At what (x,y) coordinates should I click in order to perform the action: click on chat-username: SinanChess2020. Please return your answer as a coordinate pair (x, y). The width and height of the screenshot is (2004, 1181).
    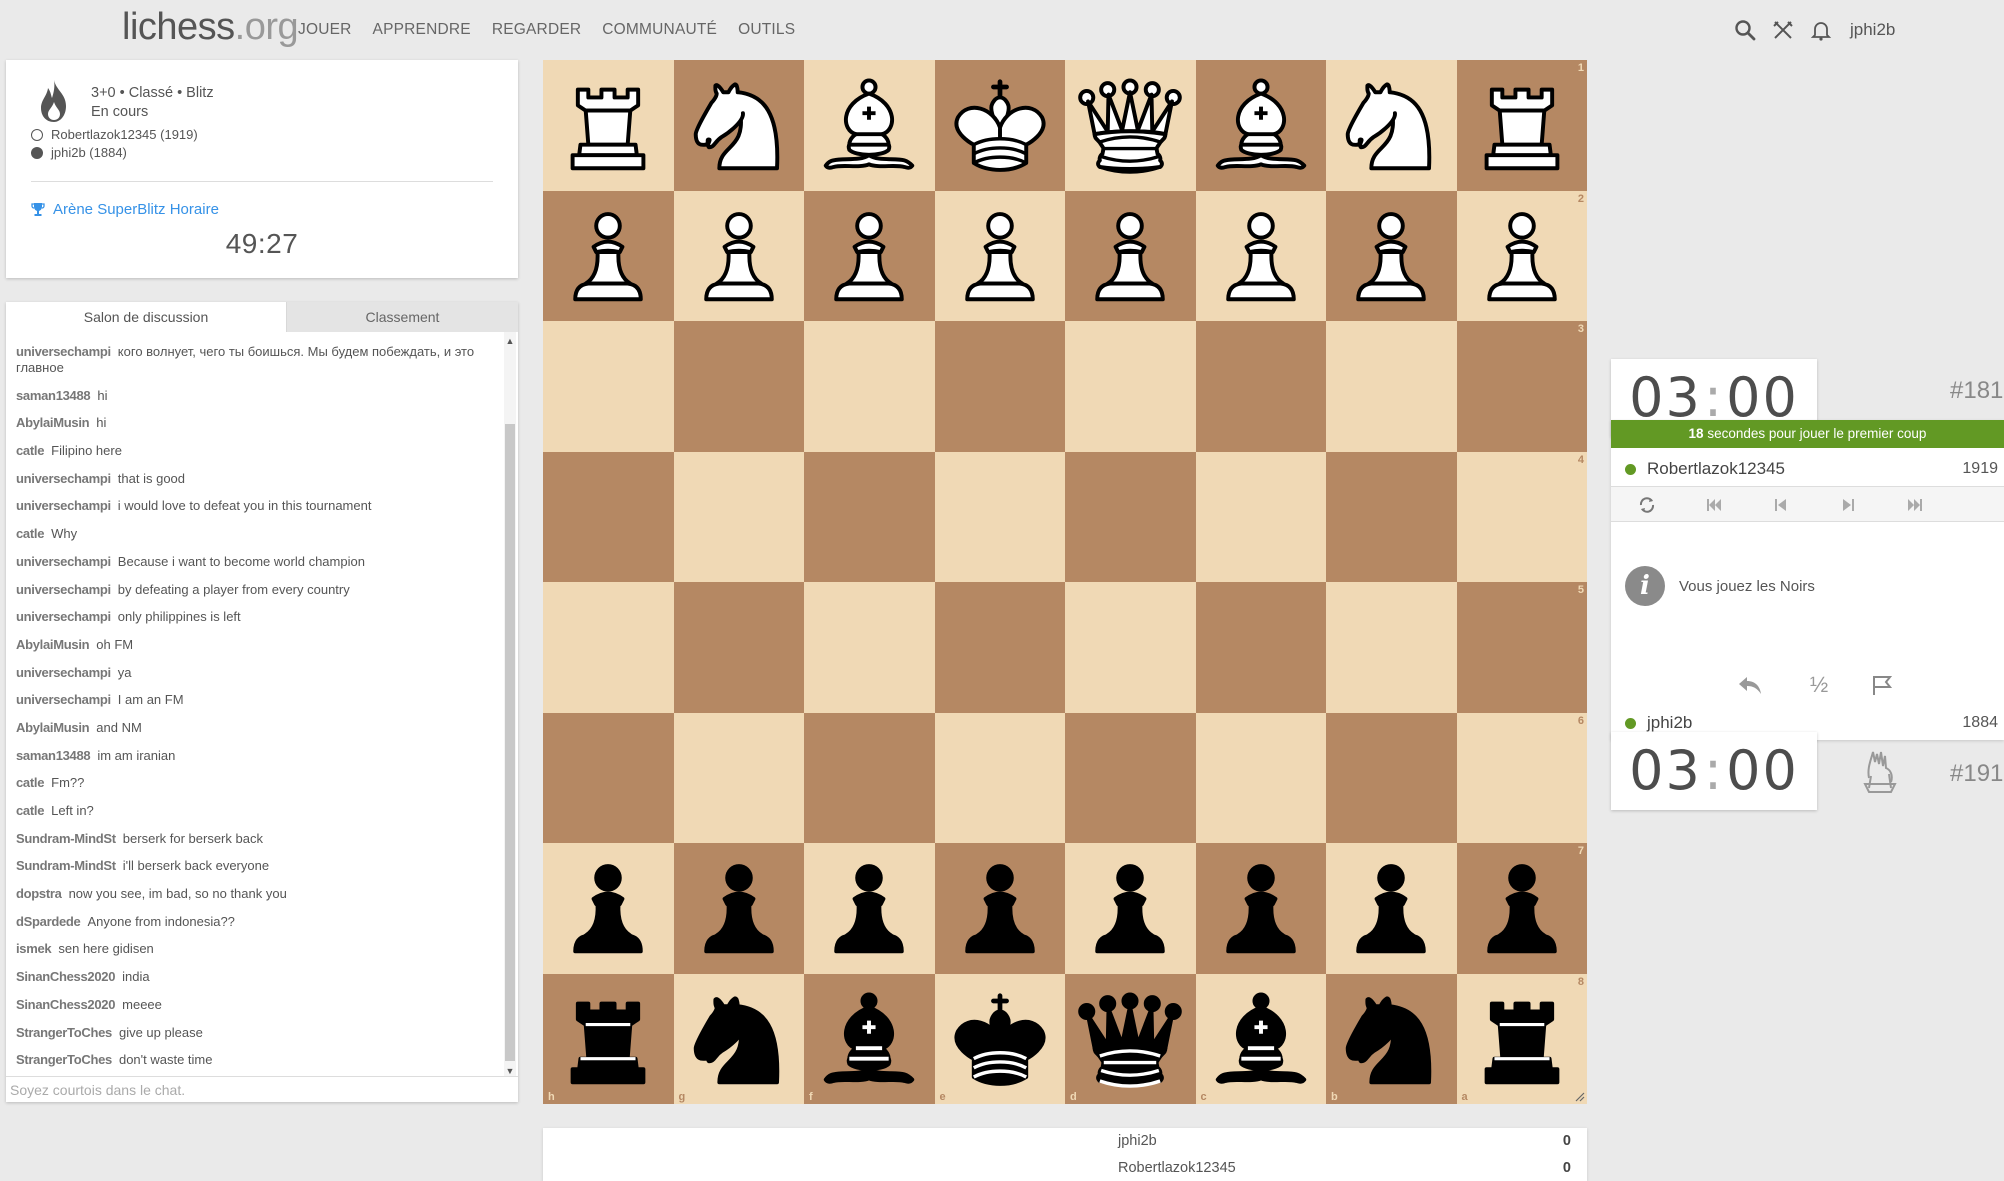
    Looking at the image, I should click on (65, 976).